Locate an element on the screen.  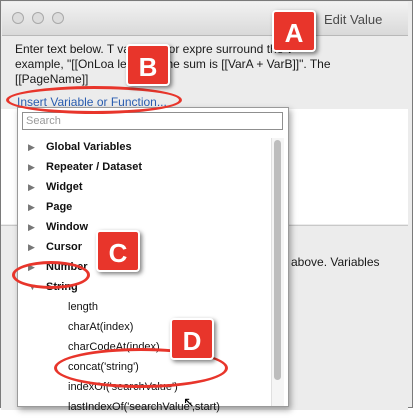
scrollbar is located at coordinates (277, 272).